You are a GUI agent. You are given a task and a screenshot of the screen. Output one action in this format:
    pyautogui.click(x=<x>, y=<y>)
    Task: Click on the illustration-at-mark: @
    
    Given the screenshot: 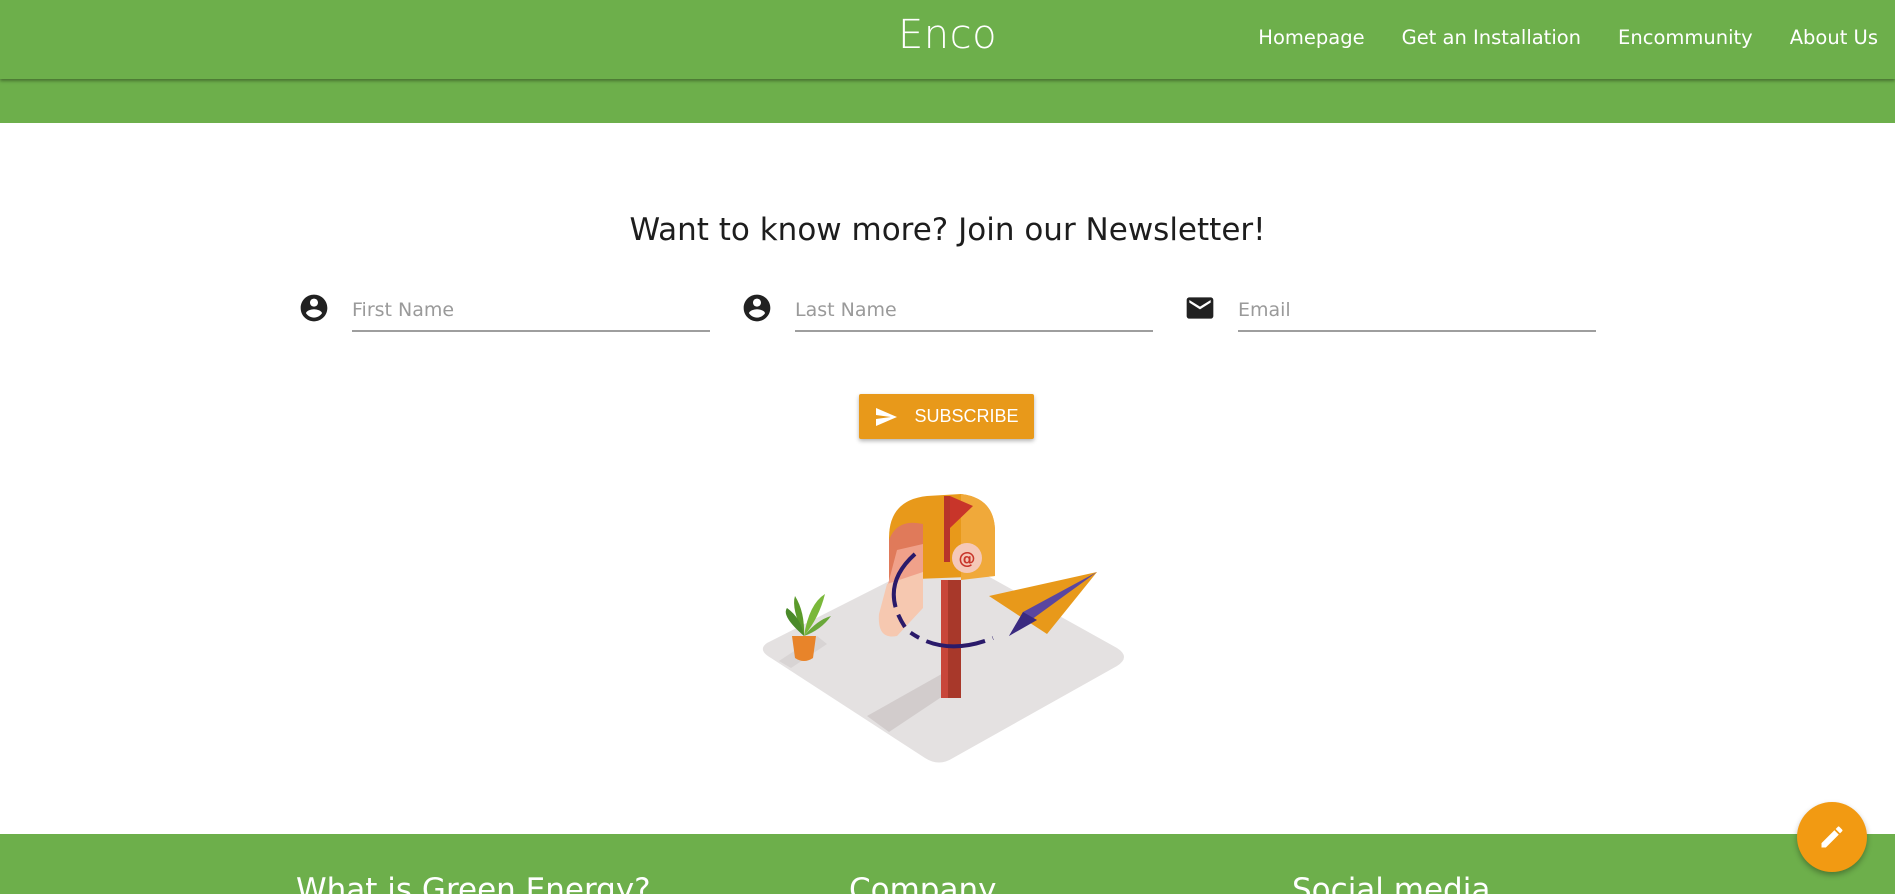 What is the action you would take?
    pyautogui.click(x=967, y=559)
    